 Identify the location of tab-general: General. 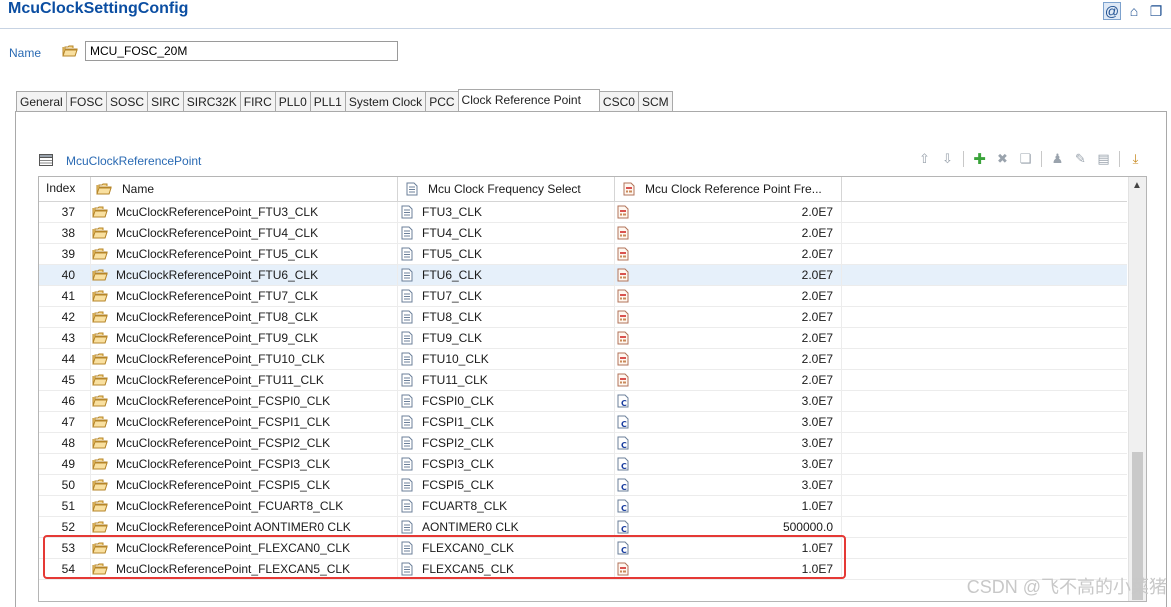
(41, 101).